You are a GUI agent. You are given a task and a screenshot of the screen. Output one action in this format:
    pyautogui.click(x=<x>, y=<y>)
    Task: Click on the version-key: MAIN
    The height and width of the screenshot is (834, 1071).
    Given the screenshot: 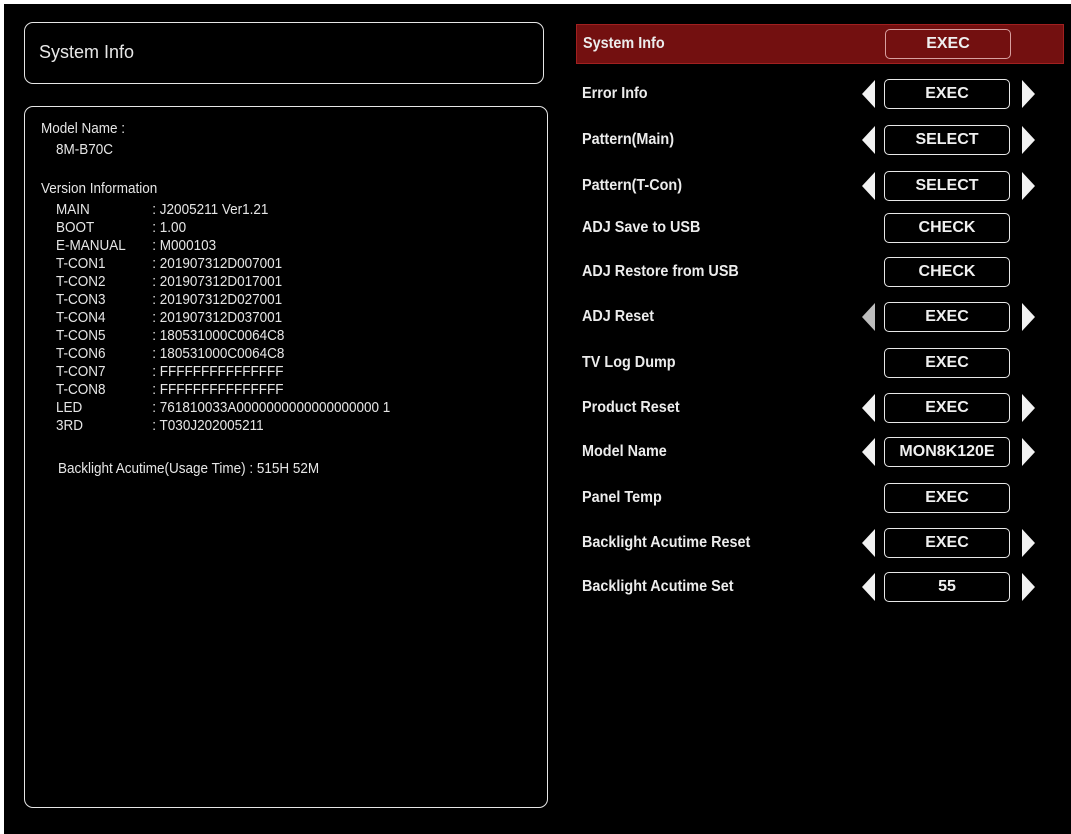 What is the action you would take?
    pyautogui.click(x=73, y=209)
    